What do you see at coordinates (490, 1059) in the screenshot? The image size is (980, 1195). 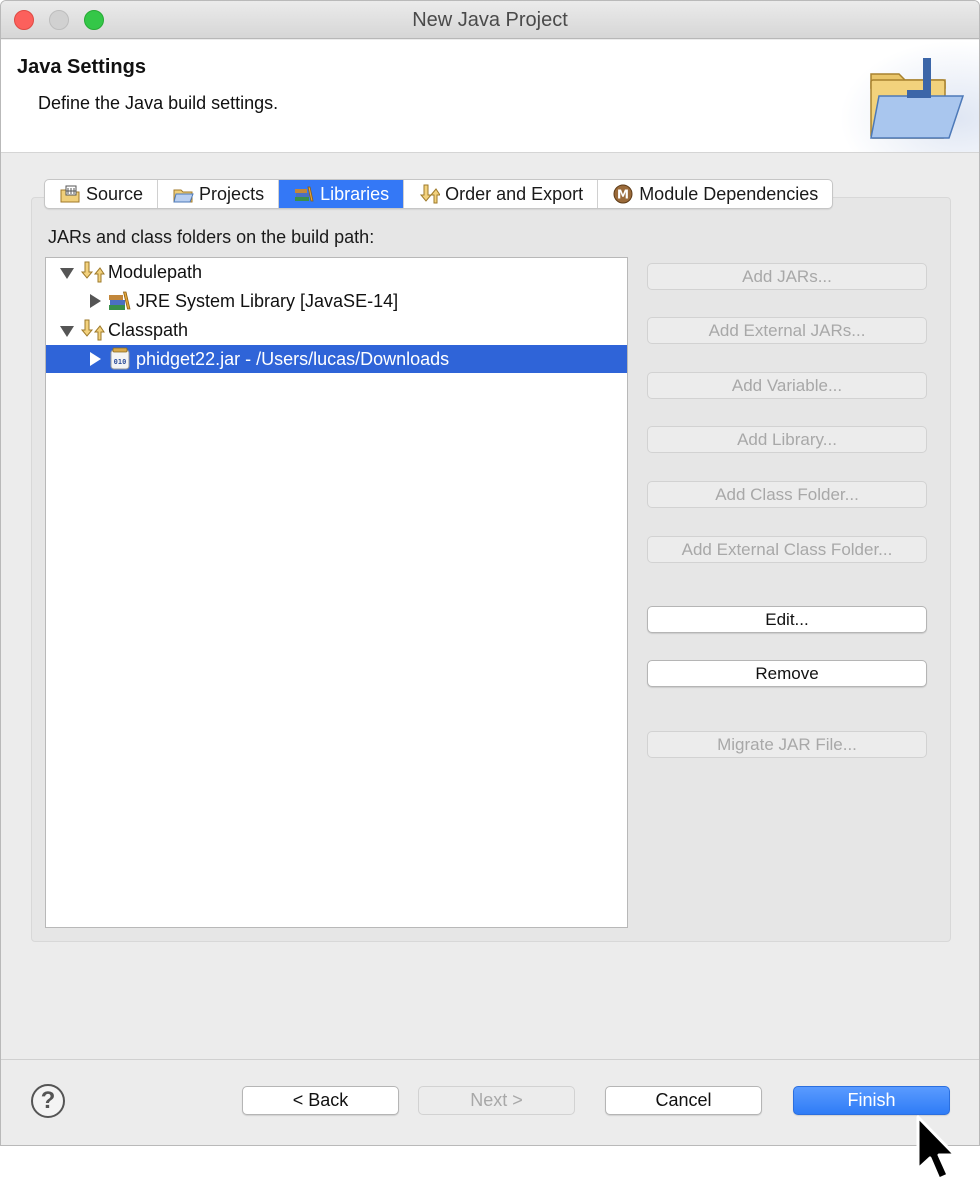 I see `footer-divider` at bounding box center [490, 1059].